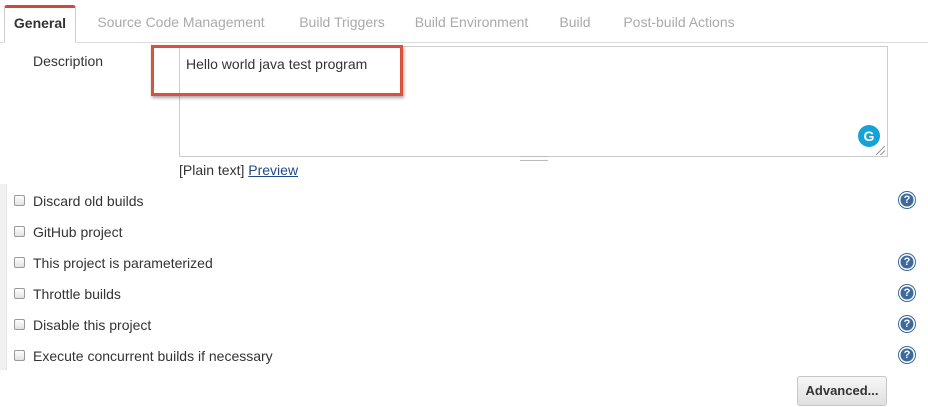 The image size is (928, 407). Describe the element at coordinates (679, 23) in the screenshot. I see `tab-post-build-actions: Post-build Actions` at that location.